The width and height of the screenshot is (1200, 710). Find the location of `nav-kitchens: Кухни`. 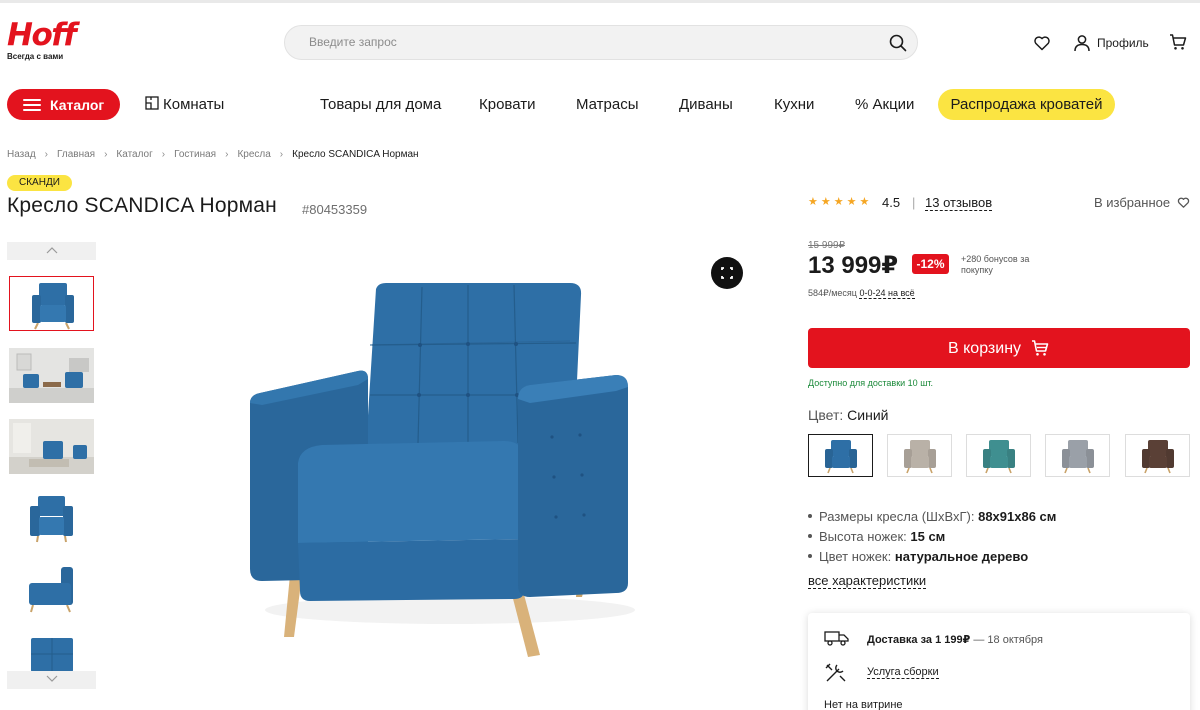

nav-kitchens: Кухни is located at coordinates (794, 104).